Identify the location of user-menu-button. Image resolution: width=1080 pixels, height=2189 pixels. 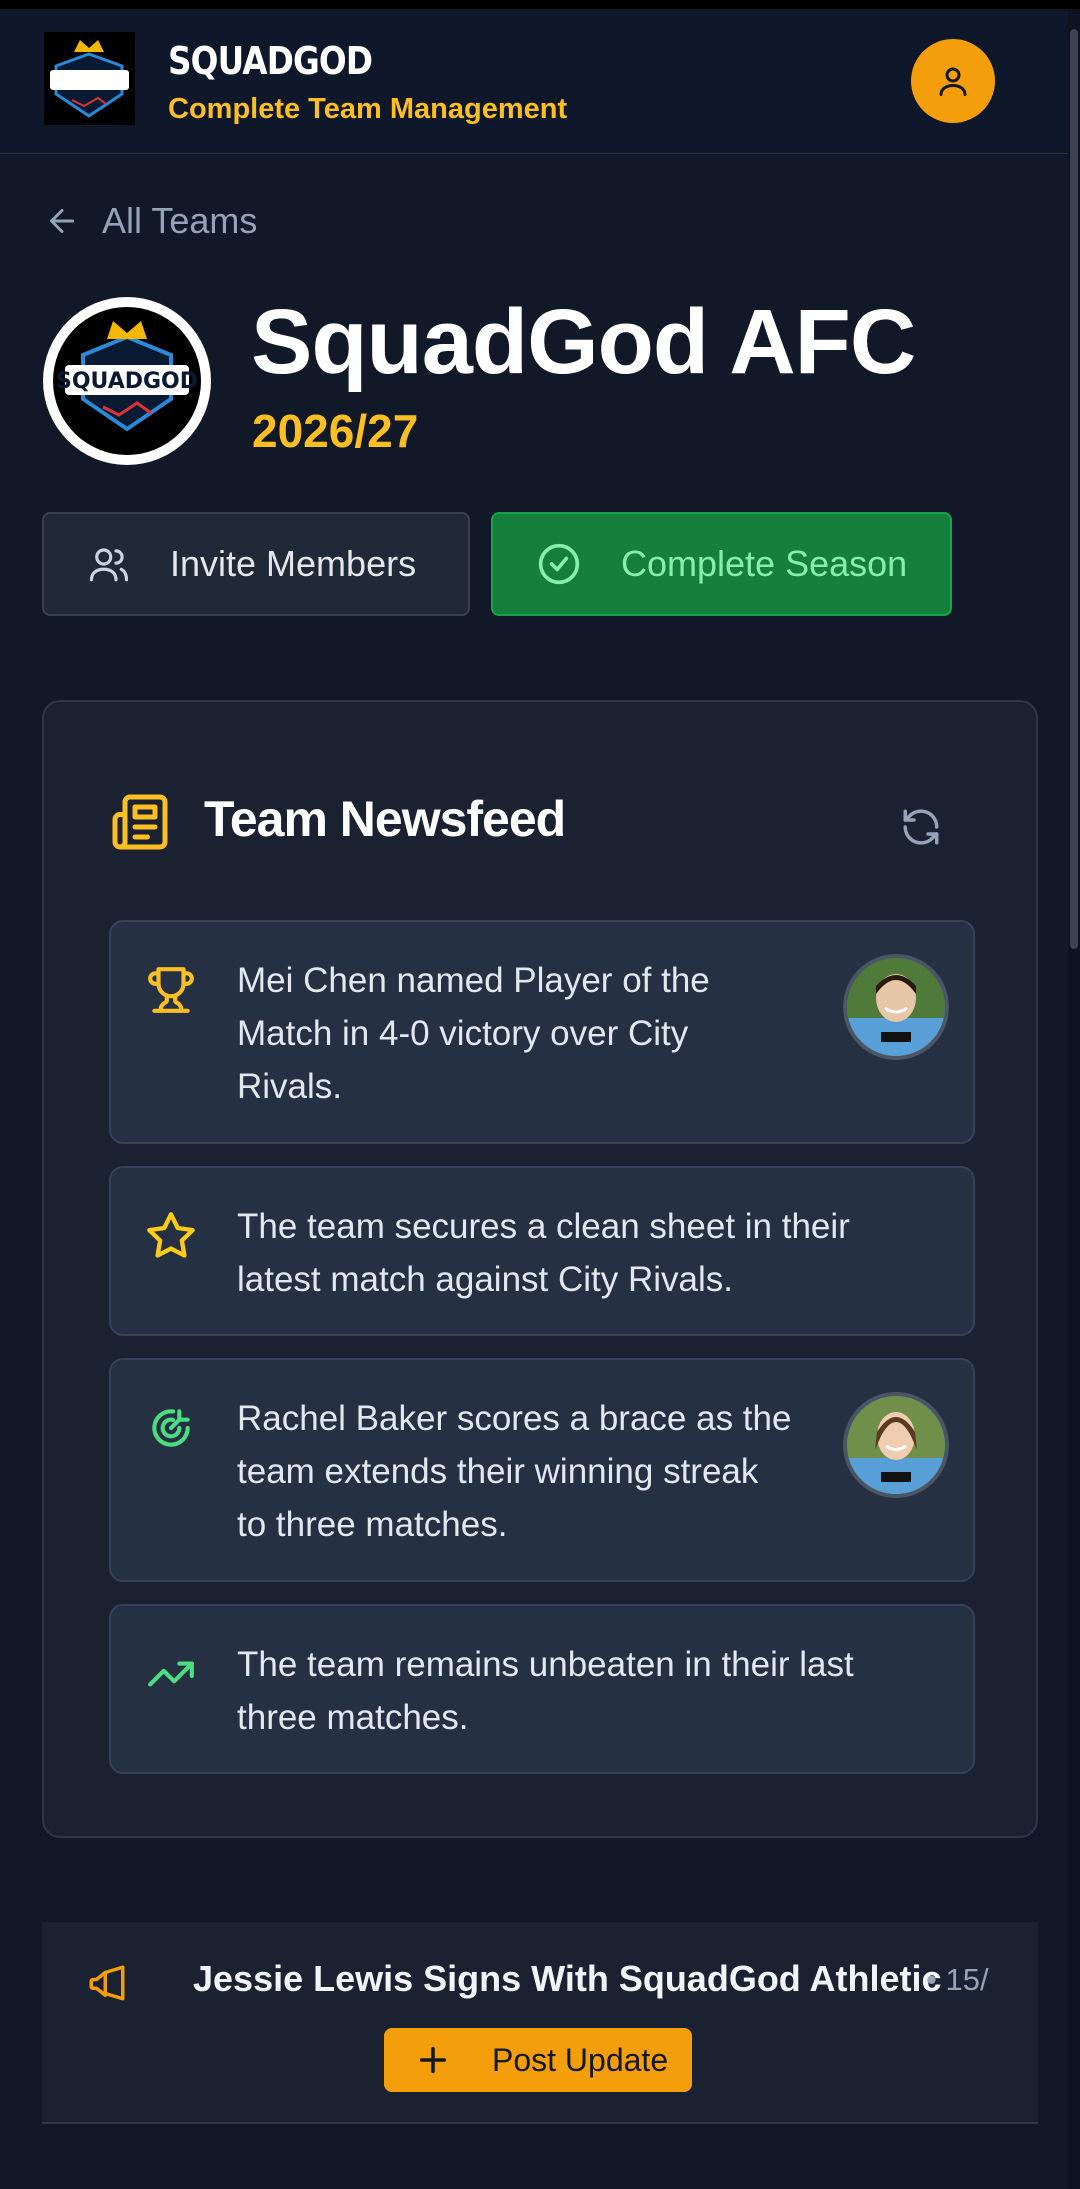
(953, 81).